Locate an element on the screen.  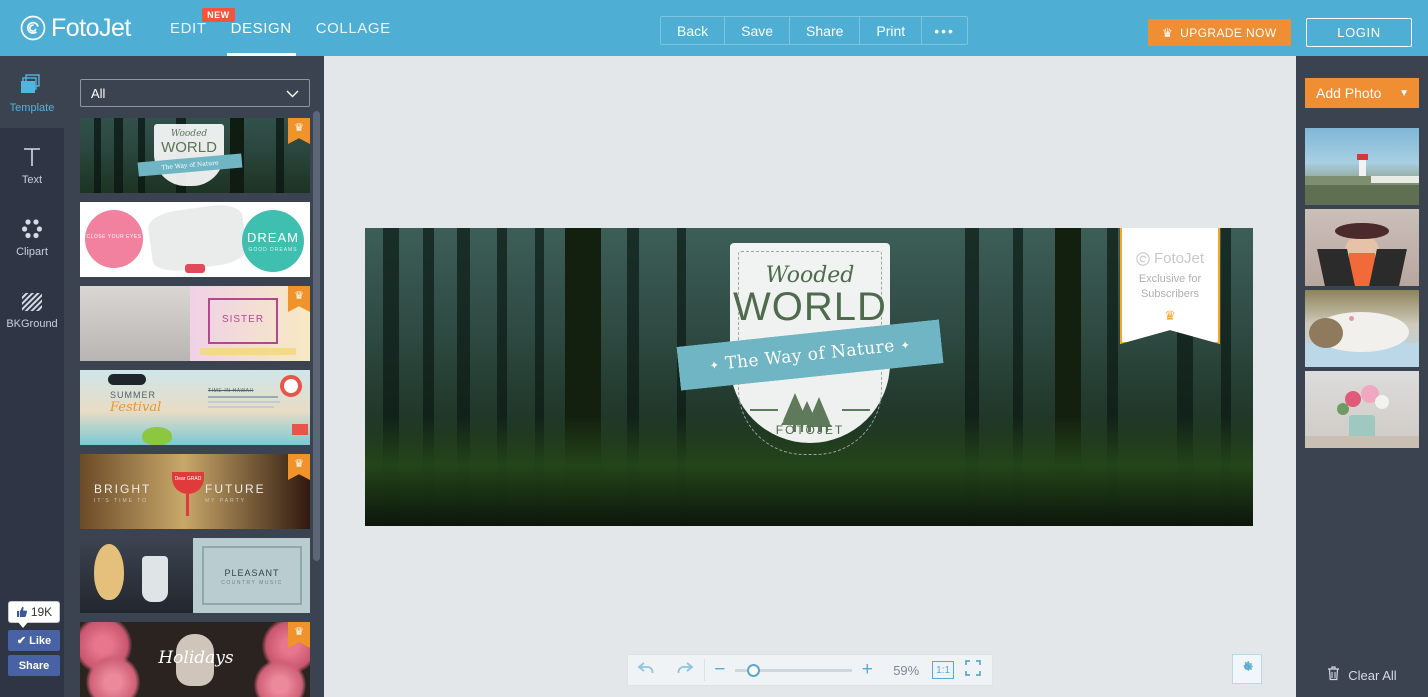
template-thumb-title2: FUTURE is located at coordinates (235, 489).